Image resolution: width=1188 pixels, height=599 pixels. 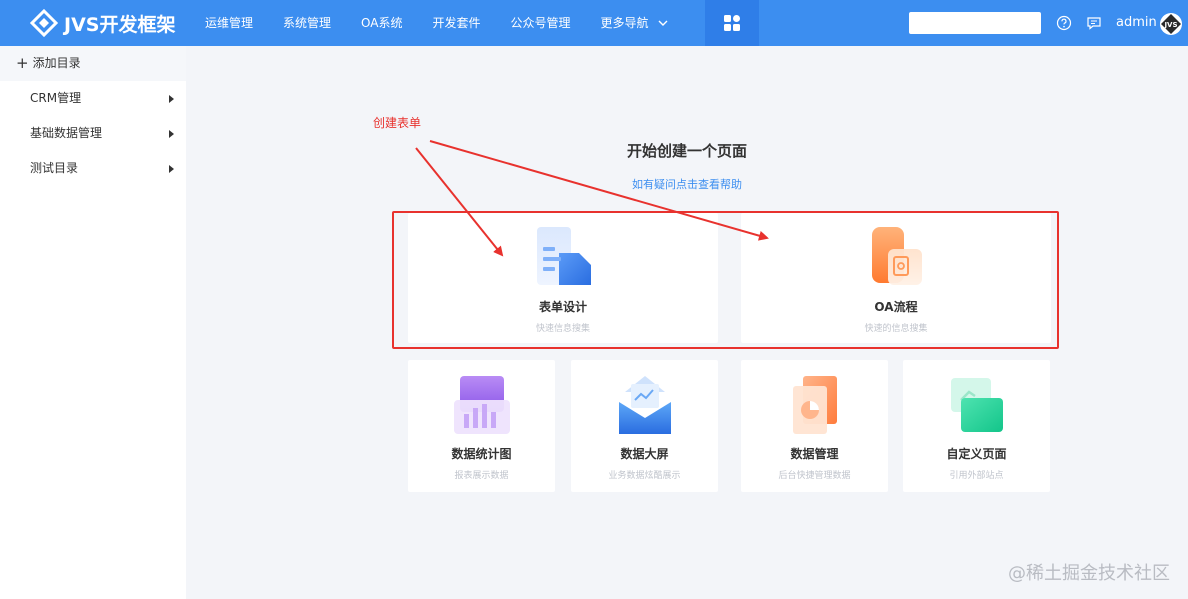 I want to click on nav-item-wechat: 公众号管理, so click(x=541, y=23).